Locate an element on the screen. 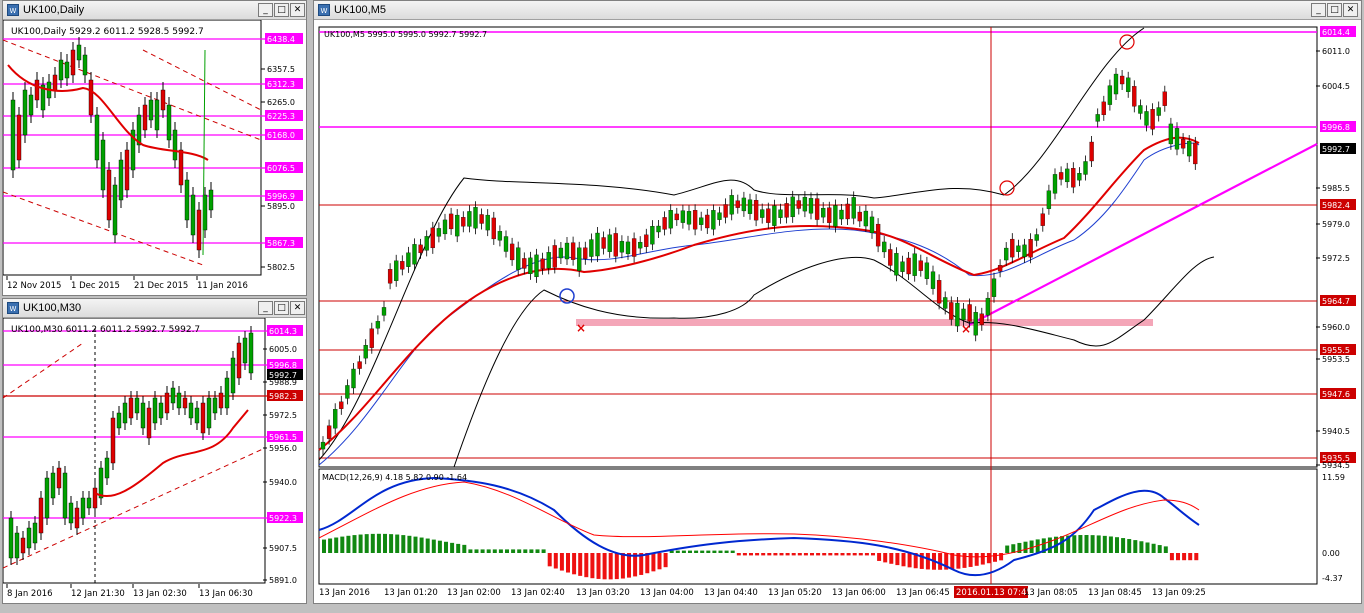 This screenshot has width=1364, height=613. price-label: 5934.5 is located at coordinates (1336, 465).